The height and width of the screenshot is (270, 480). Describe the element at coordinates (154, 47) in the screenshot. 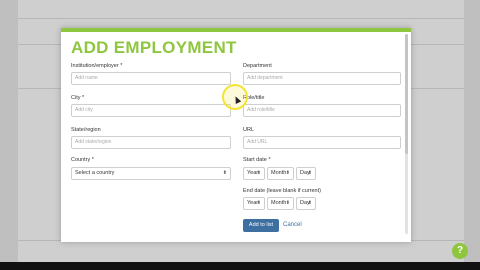

I see `modal-title: ADD EMPLOYMENT` at that location.